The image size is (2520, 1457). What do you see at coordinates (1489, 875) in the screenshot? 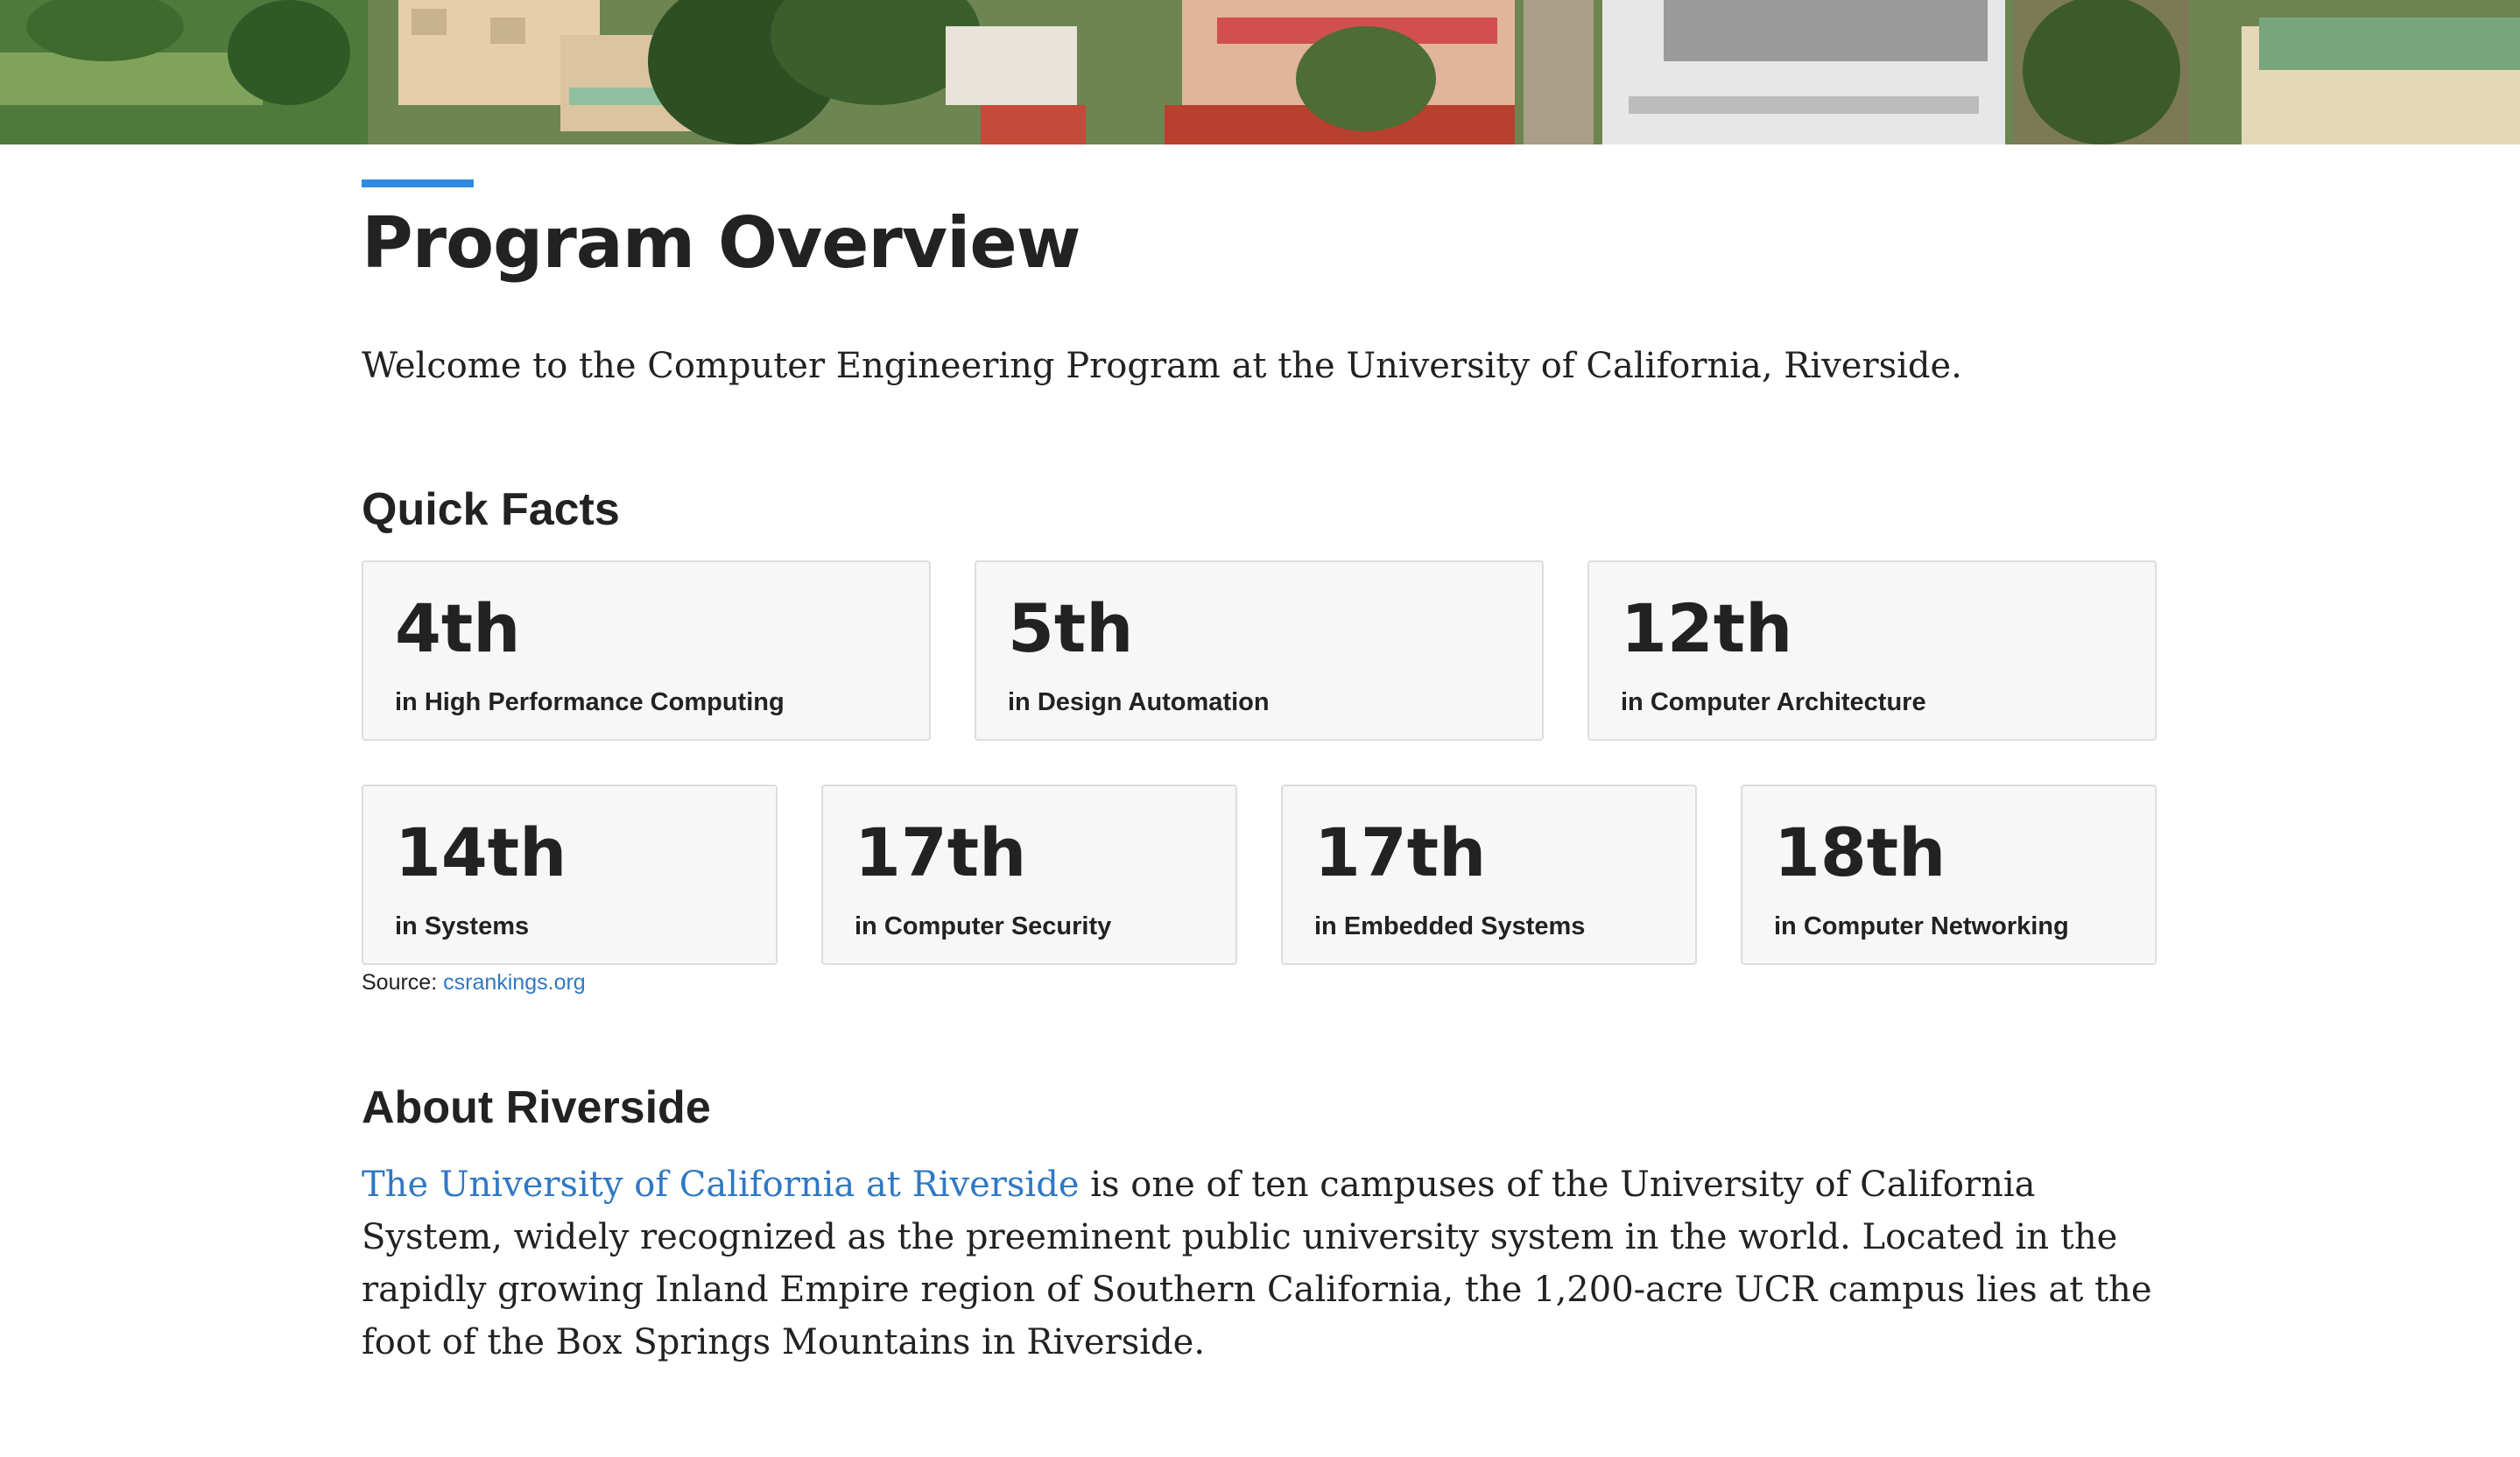
I see `fact-card-embedded-systems: 17th in Embedded Systems` at bounding box center [1489, 875].